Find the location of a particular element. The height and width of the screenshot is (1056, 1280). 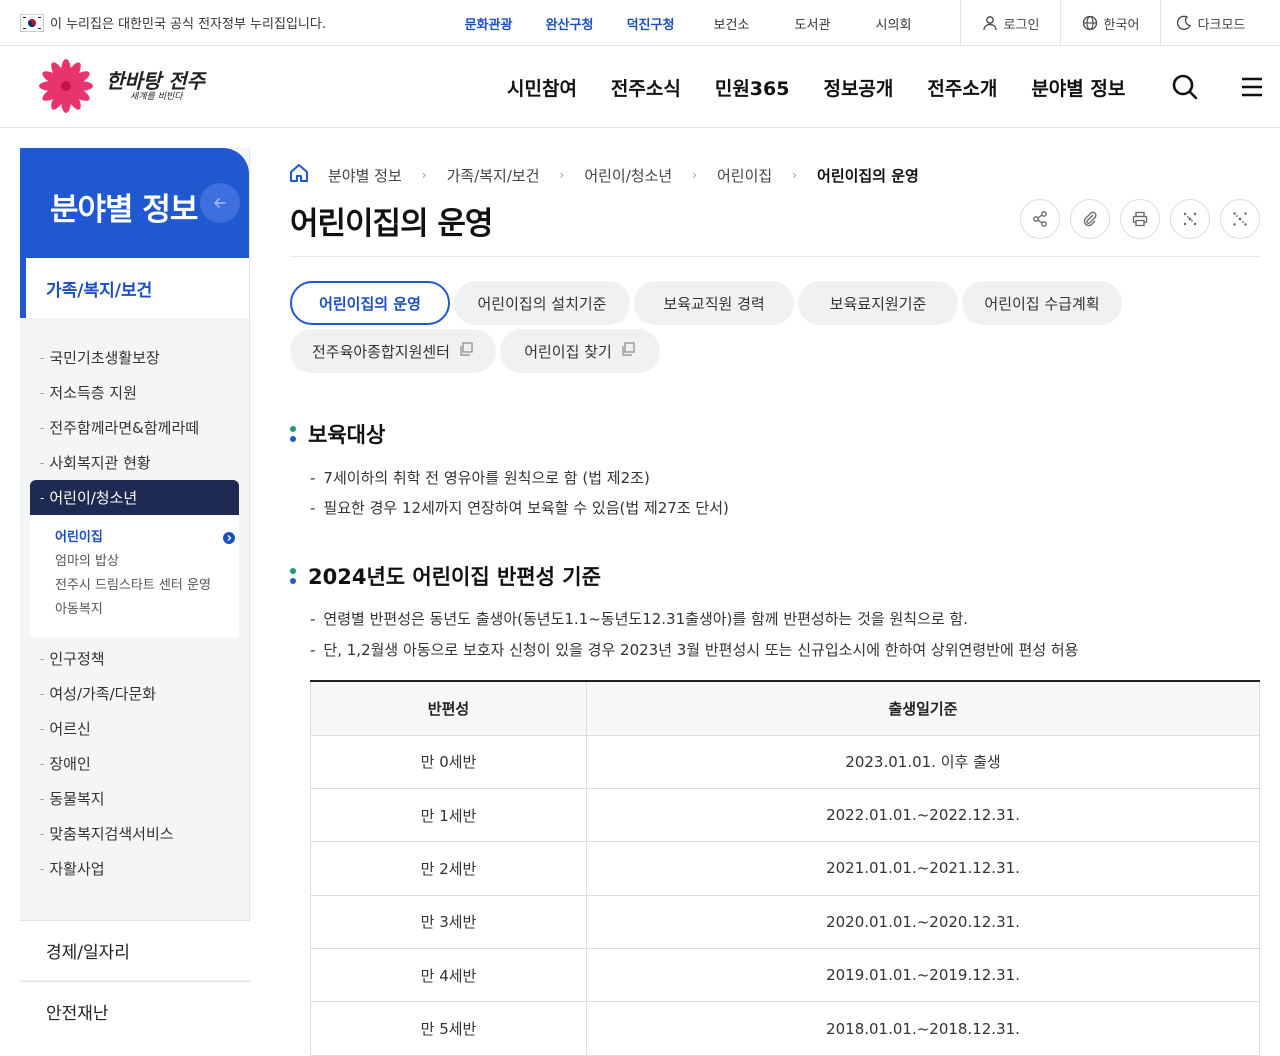

sidebar-item: - 전주함께라면&함께라떼 is located at coordinates (134, 427).